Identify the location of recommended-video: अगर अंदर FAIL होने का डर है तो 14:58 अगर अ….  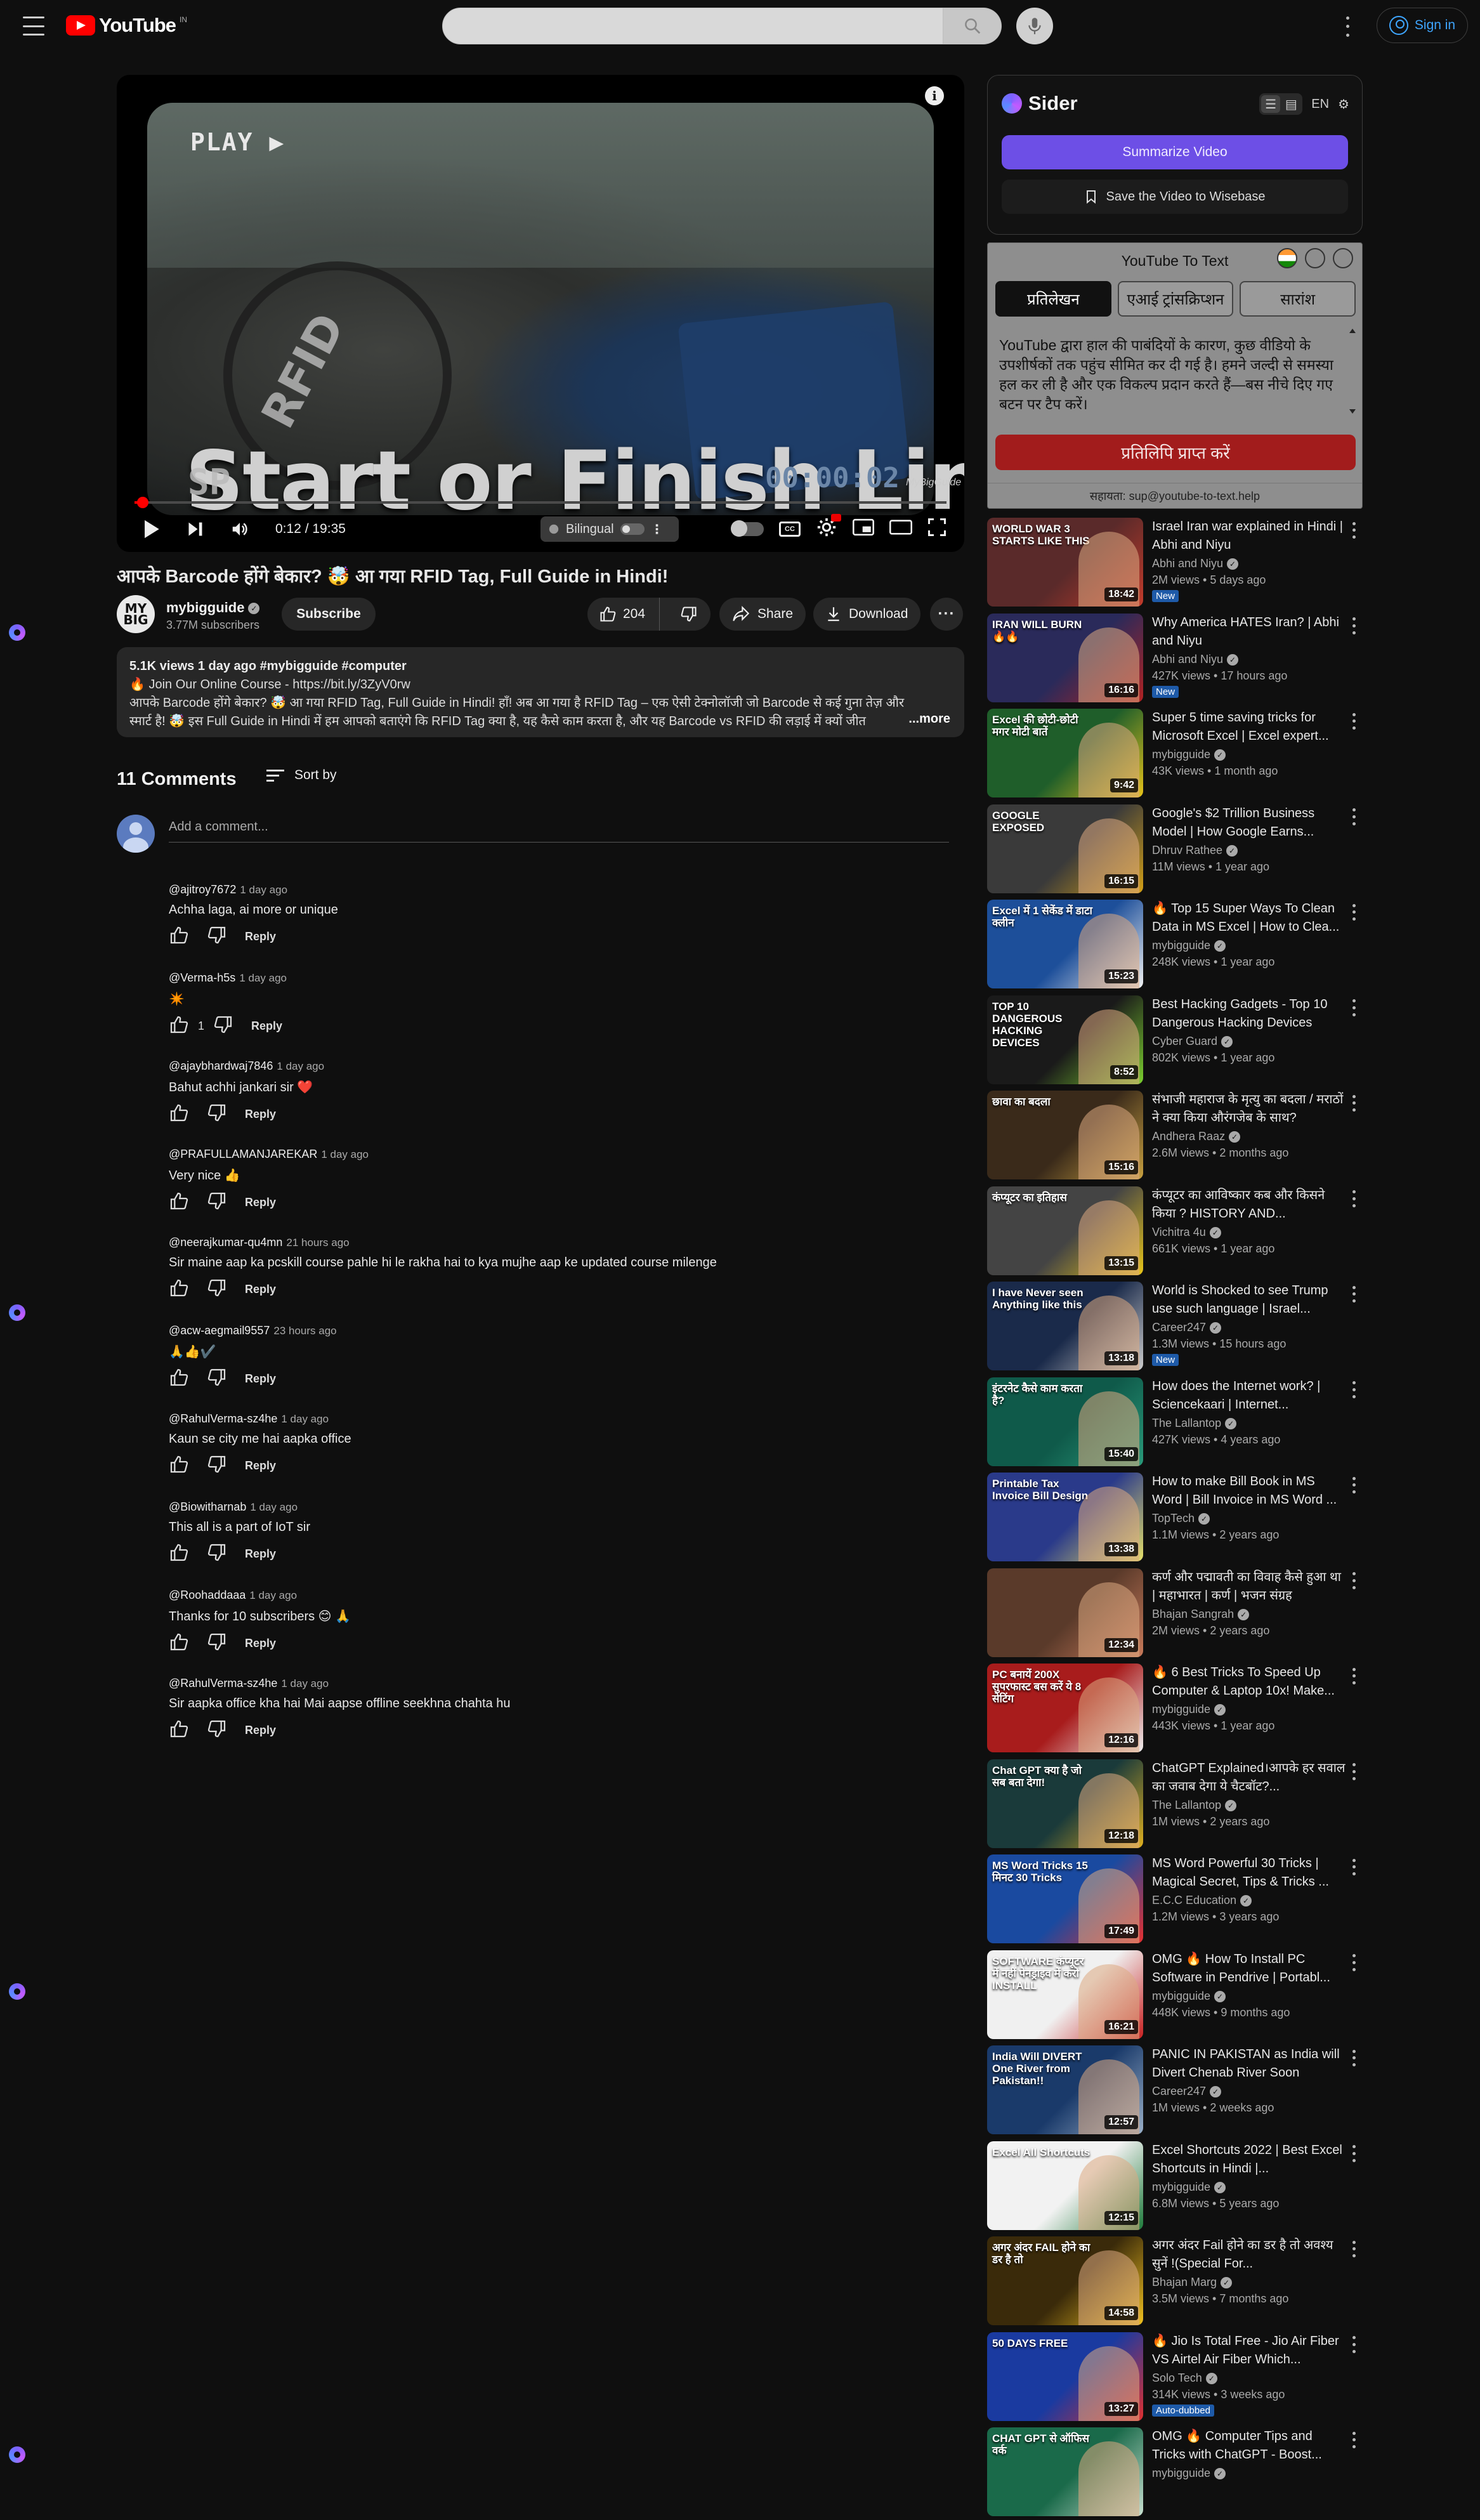
(1234, 2282).